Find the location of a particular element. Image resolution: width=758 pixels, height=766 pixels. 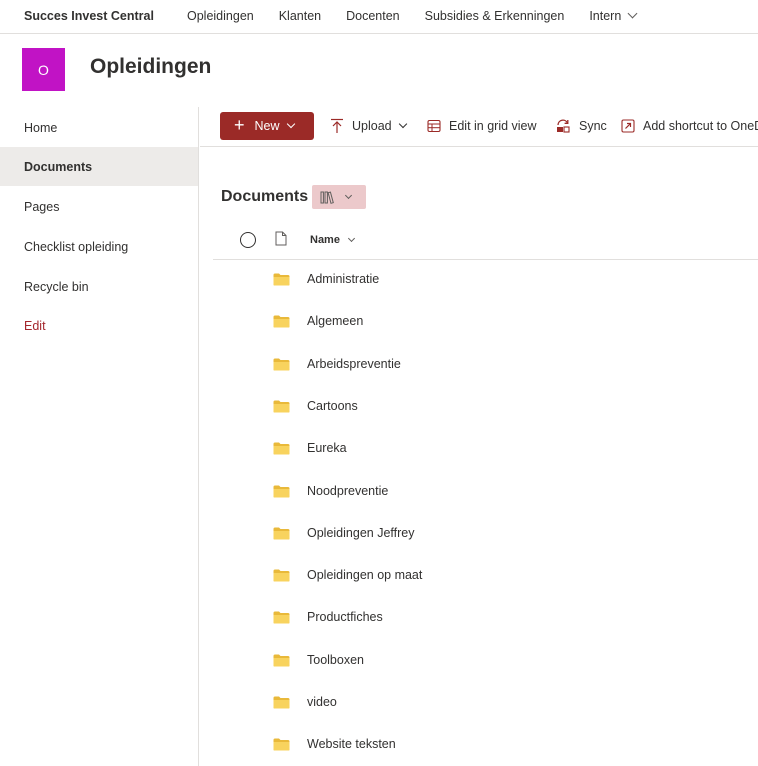

site-logo: O is located at coordinates (43, 69).